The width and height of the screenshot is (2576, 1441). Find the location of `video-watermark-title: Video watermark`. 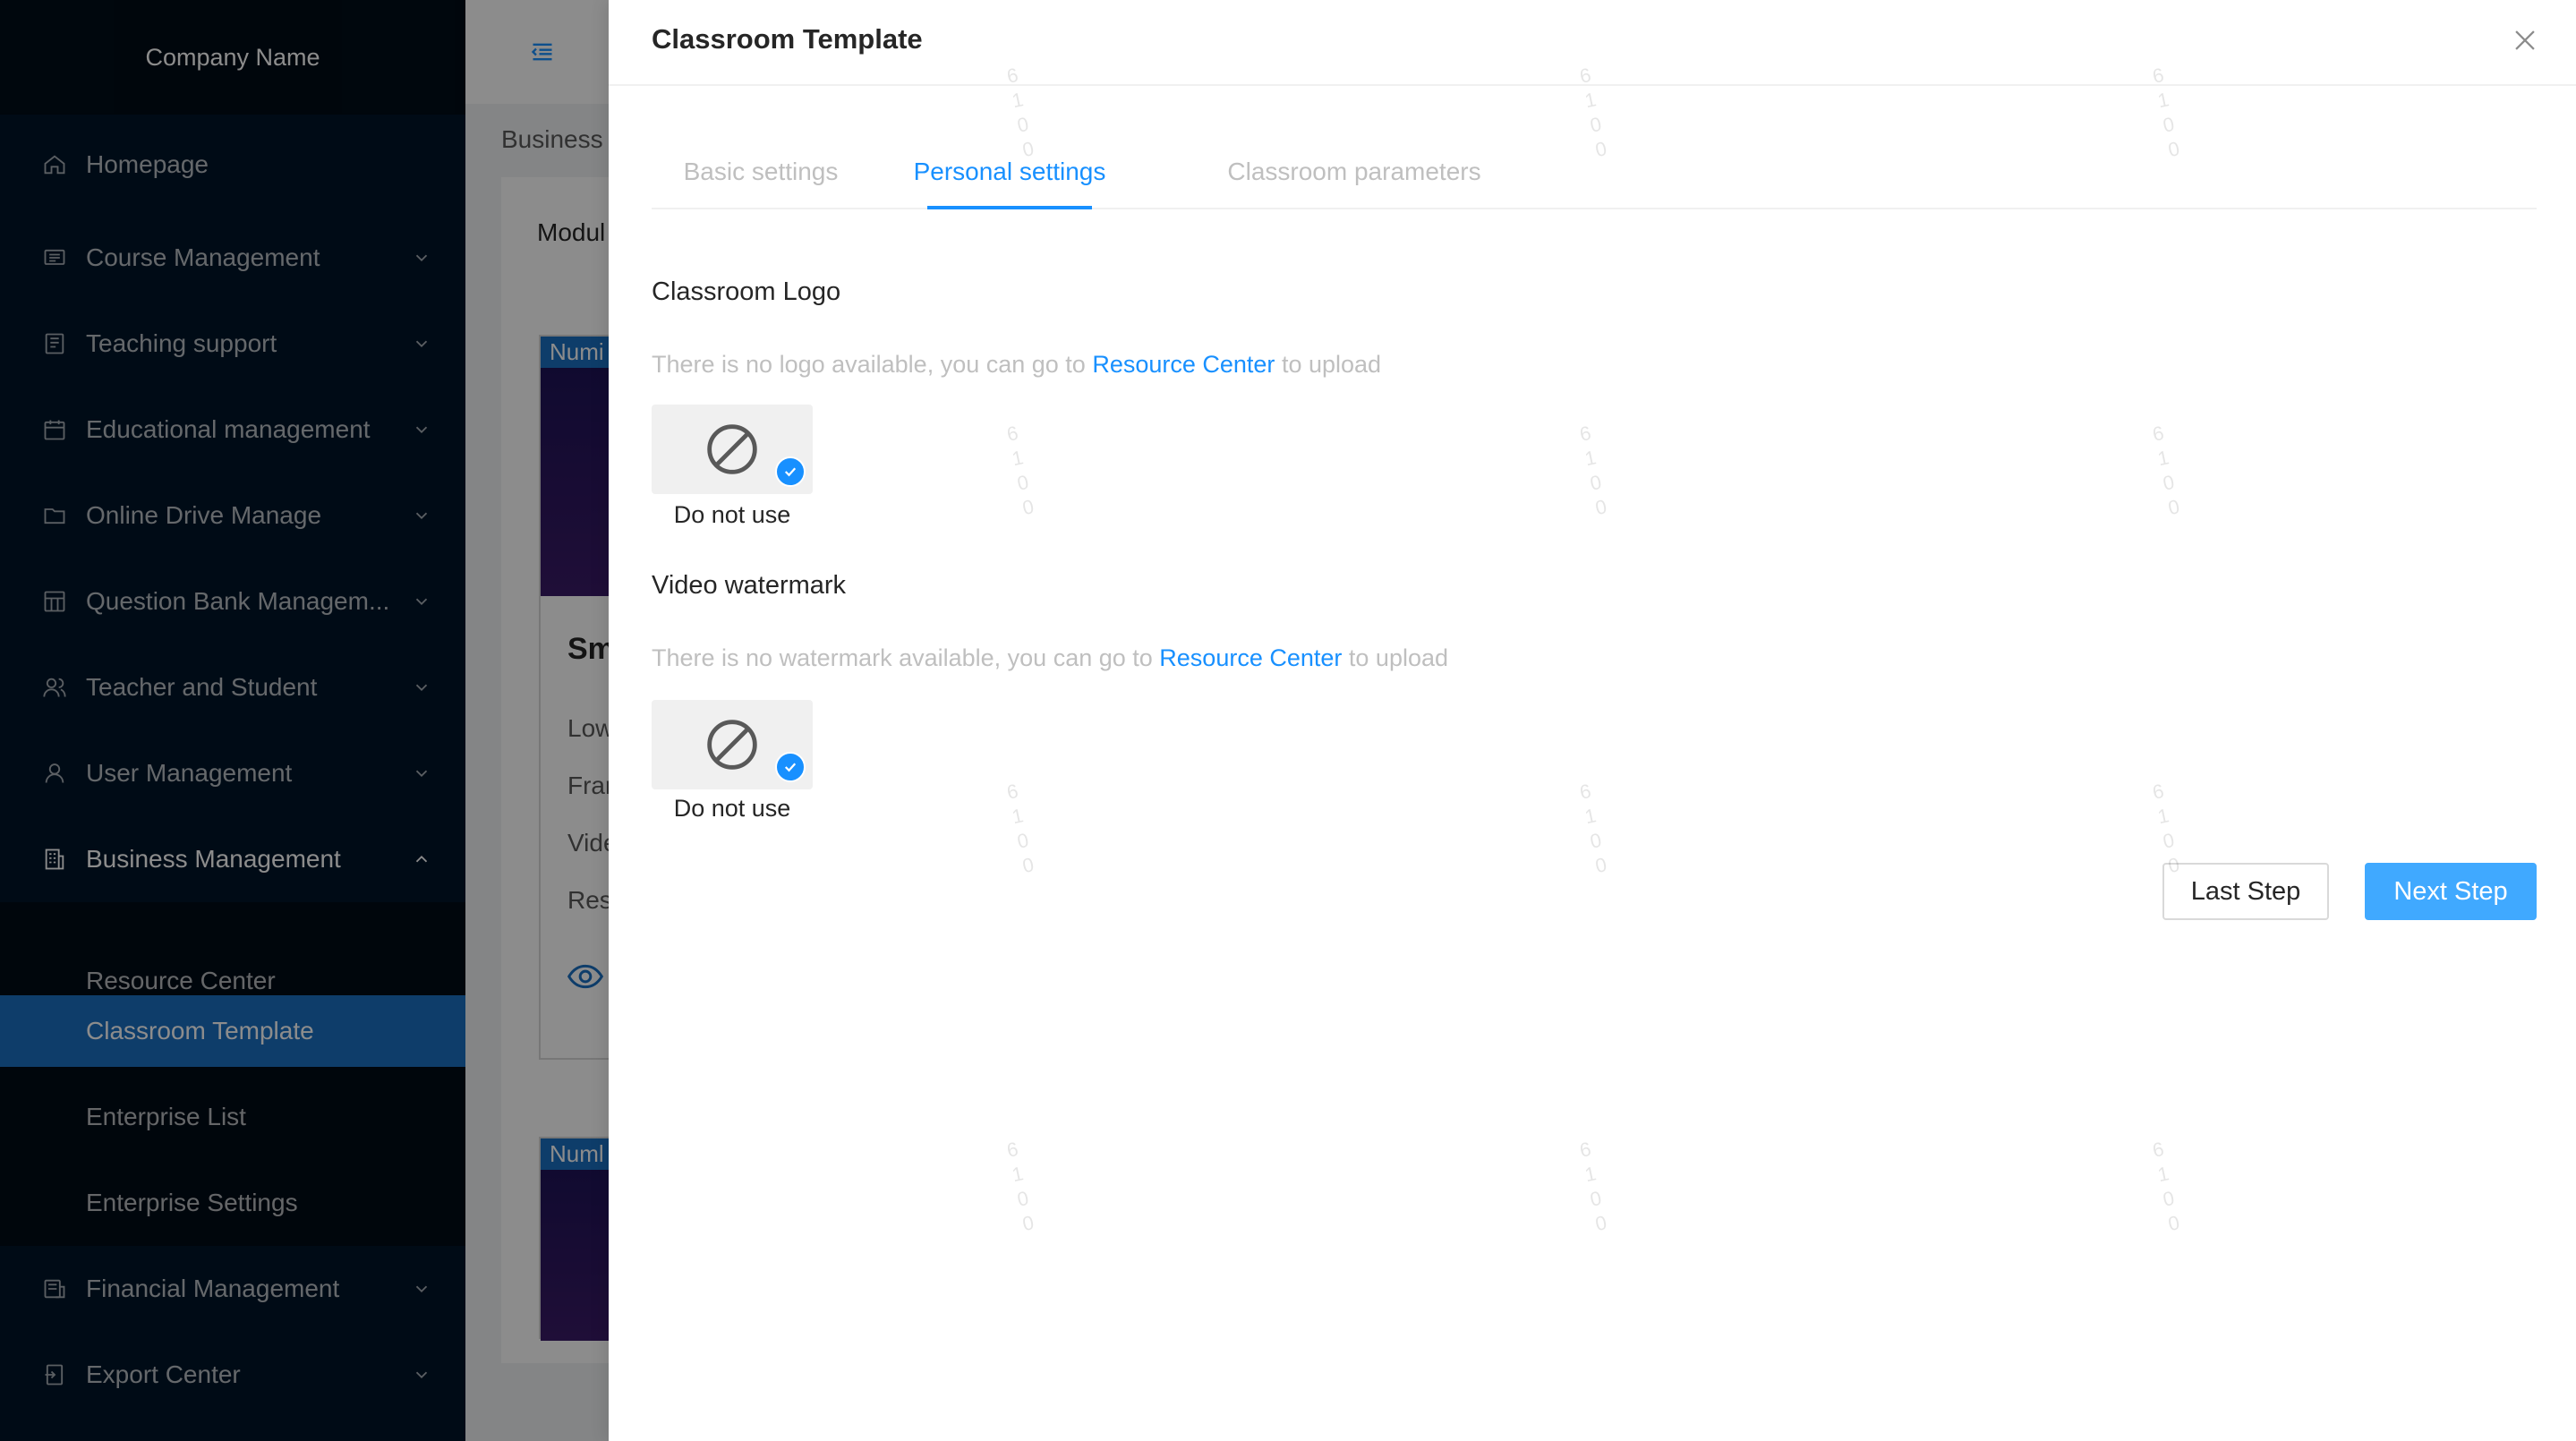

video-watermark-title: Video watermark is located at coordinates (749, 585).